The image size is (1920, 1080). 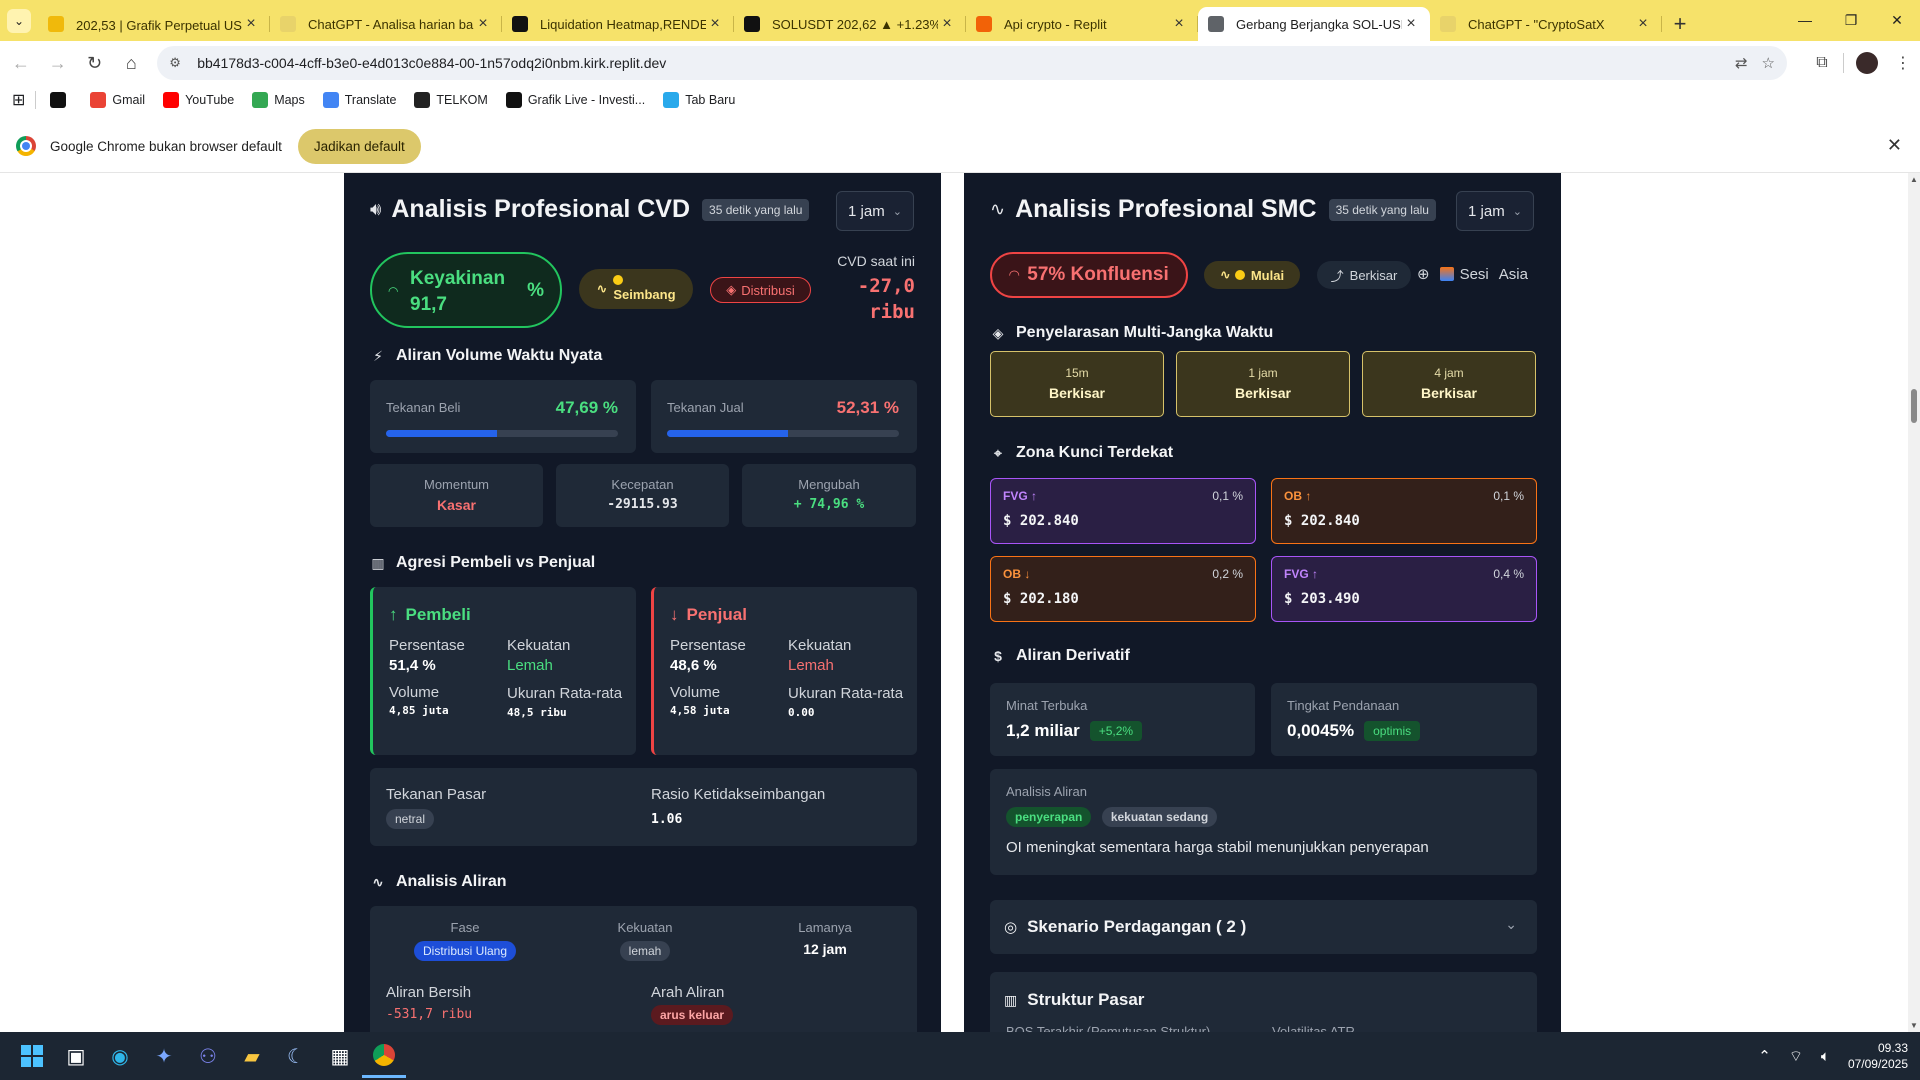 I want to click on restore-button: ❐, so click(x=1851, y=20).